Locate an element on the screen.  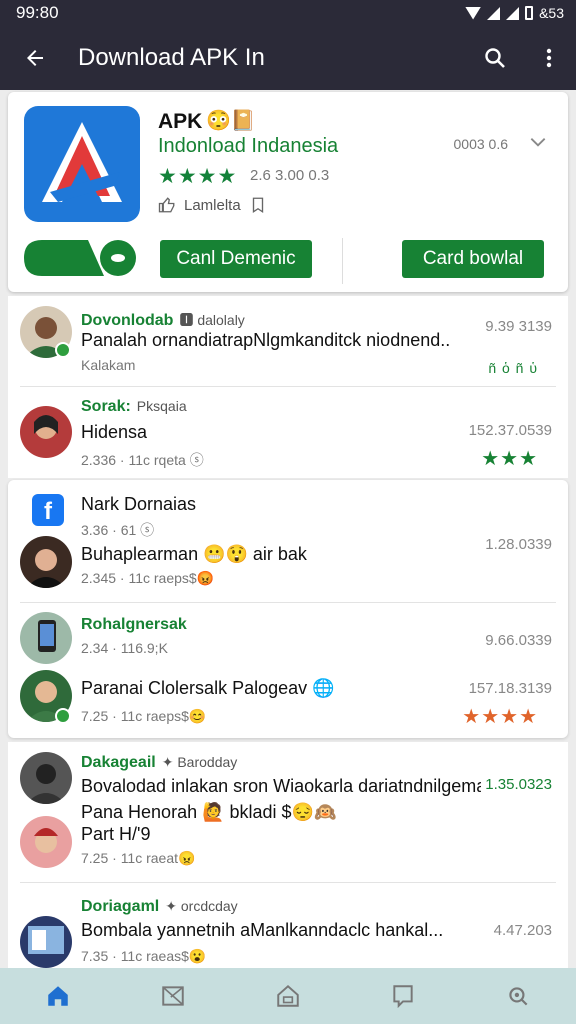
post-meta: 7.25 · 11c raeps$😊 is located at coordinates (144, 716).